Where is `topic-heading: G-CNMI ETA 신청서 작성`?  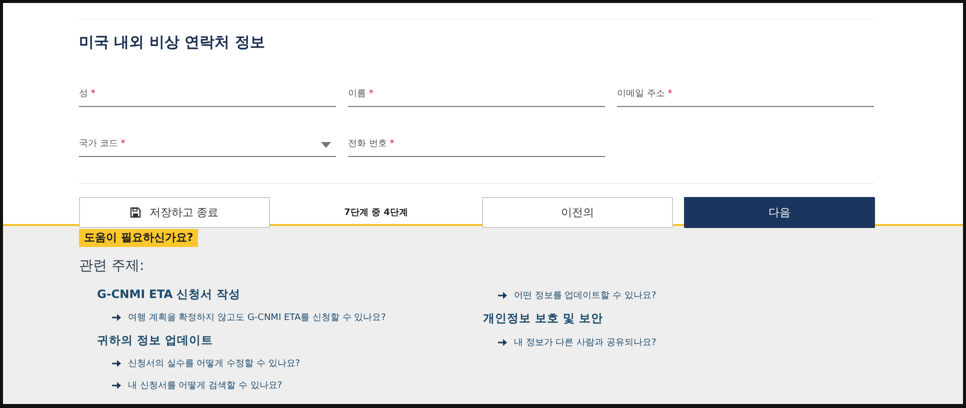
topic-heading: G-CNMI ETA 신청서 작성 is located at coordinates (169, 295).